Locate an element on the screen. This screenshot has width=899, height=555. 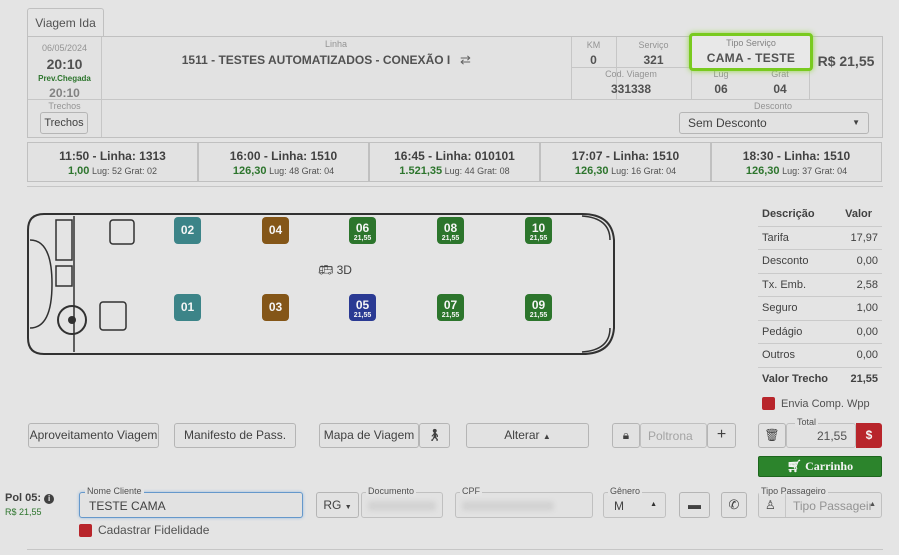
arrival-time: 20:10 is located at coordinates (64, 93).